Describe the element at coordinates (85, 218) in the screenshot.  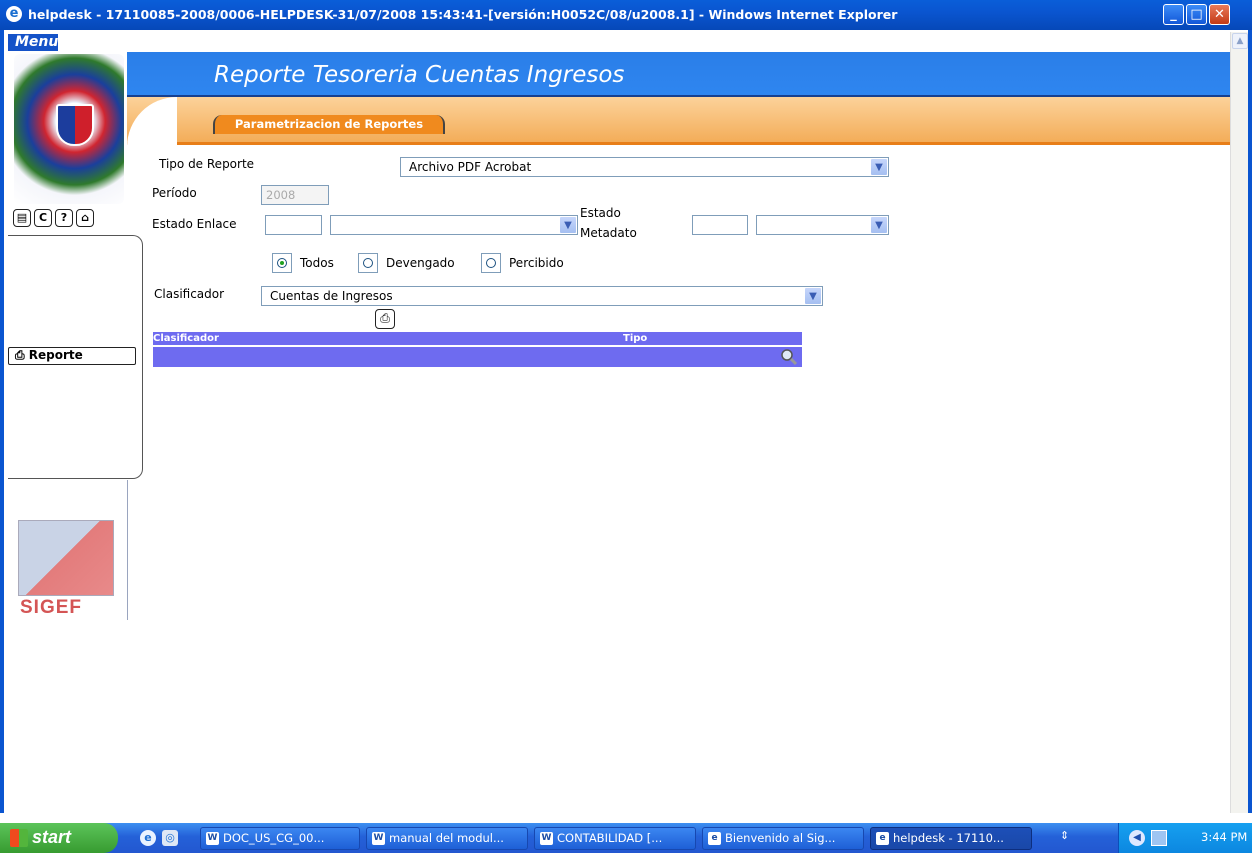
I see `home-icon: ⌂` at that location.